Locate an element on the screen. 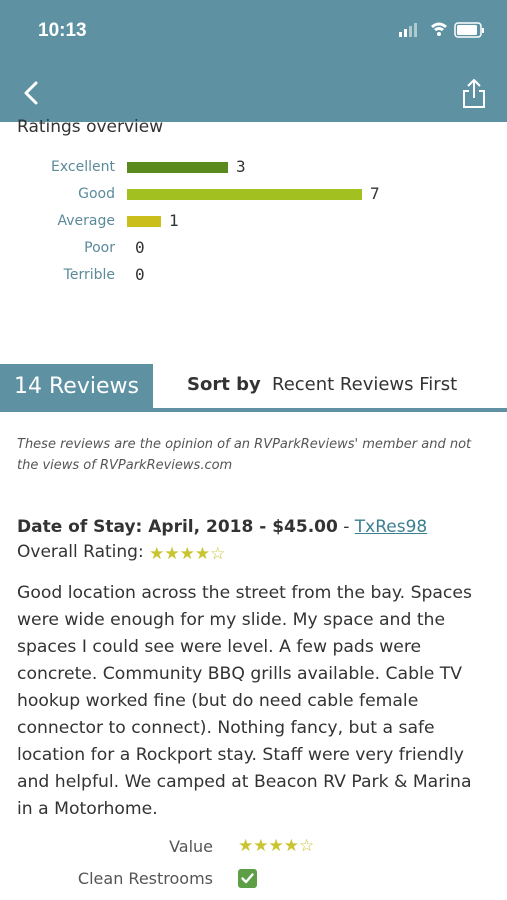  share-button is located at coordinates (474, 93).